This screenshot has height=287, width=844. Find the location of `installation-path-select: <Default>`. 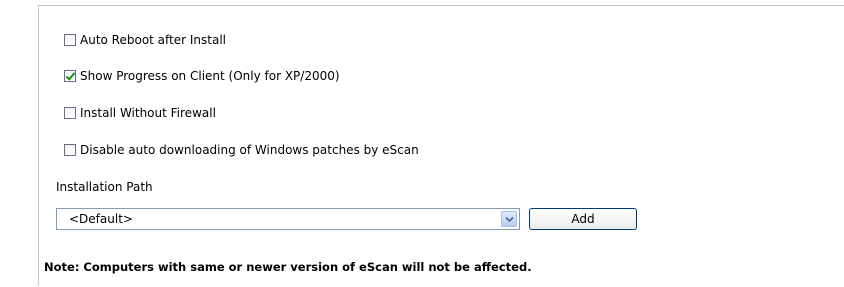

installation-path-select: <Default> is located at coordinates (288, 219).